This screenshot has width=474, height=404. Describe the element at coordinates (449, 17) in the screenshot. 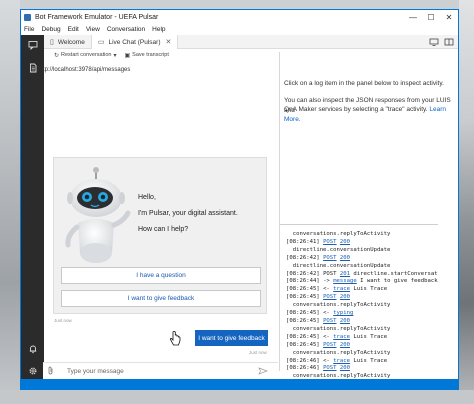

I see `close-button: ✕` at that location.